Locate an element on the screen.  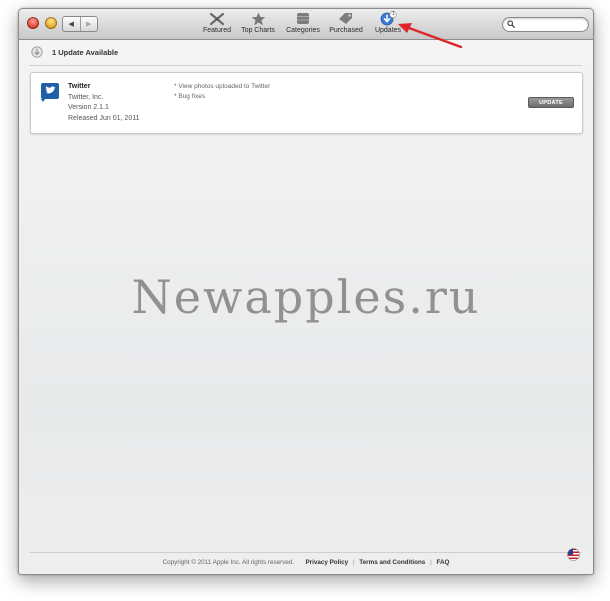
toolbar-top-charts: Top Charts is located at coordinates (258, 24).